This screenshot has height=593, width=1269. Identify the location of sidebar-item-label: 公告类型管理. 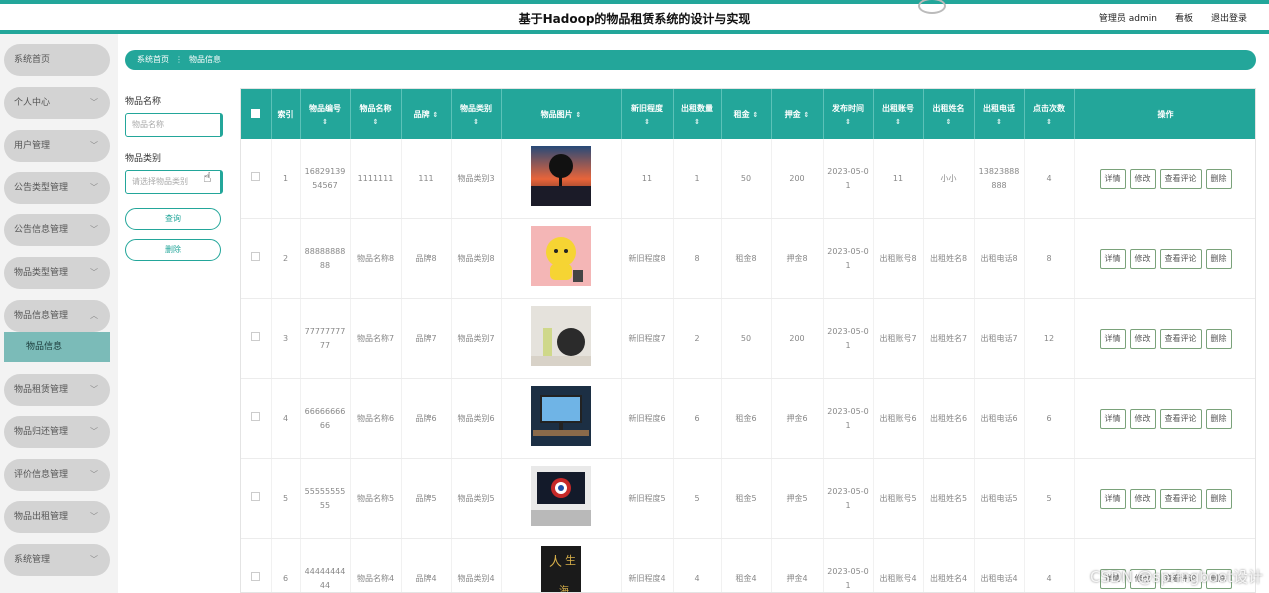
(41, 188).